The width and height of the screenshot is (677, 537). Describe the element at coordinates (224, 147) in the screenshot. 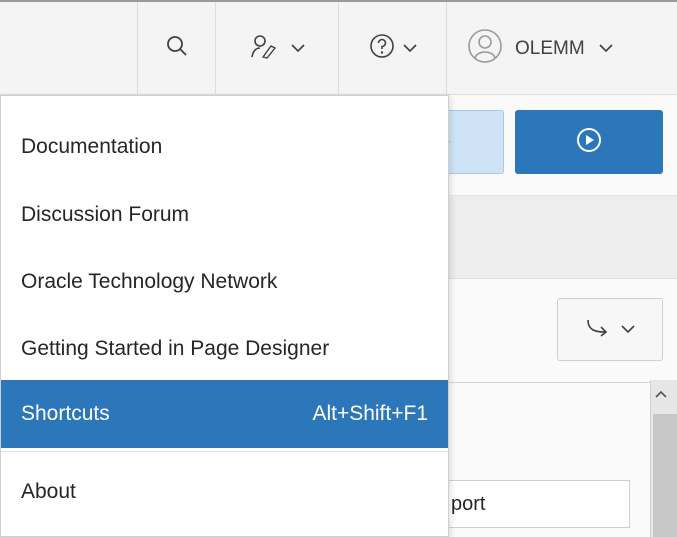

I see `menu-item-documentation: Documentation` at that location.